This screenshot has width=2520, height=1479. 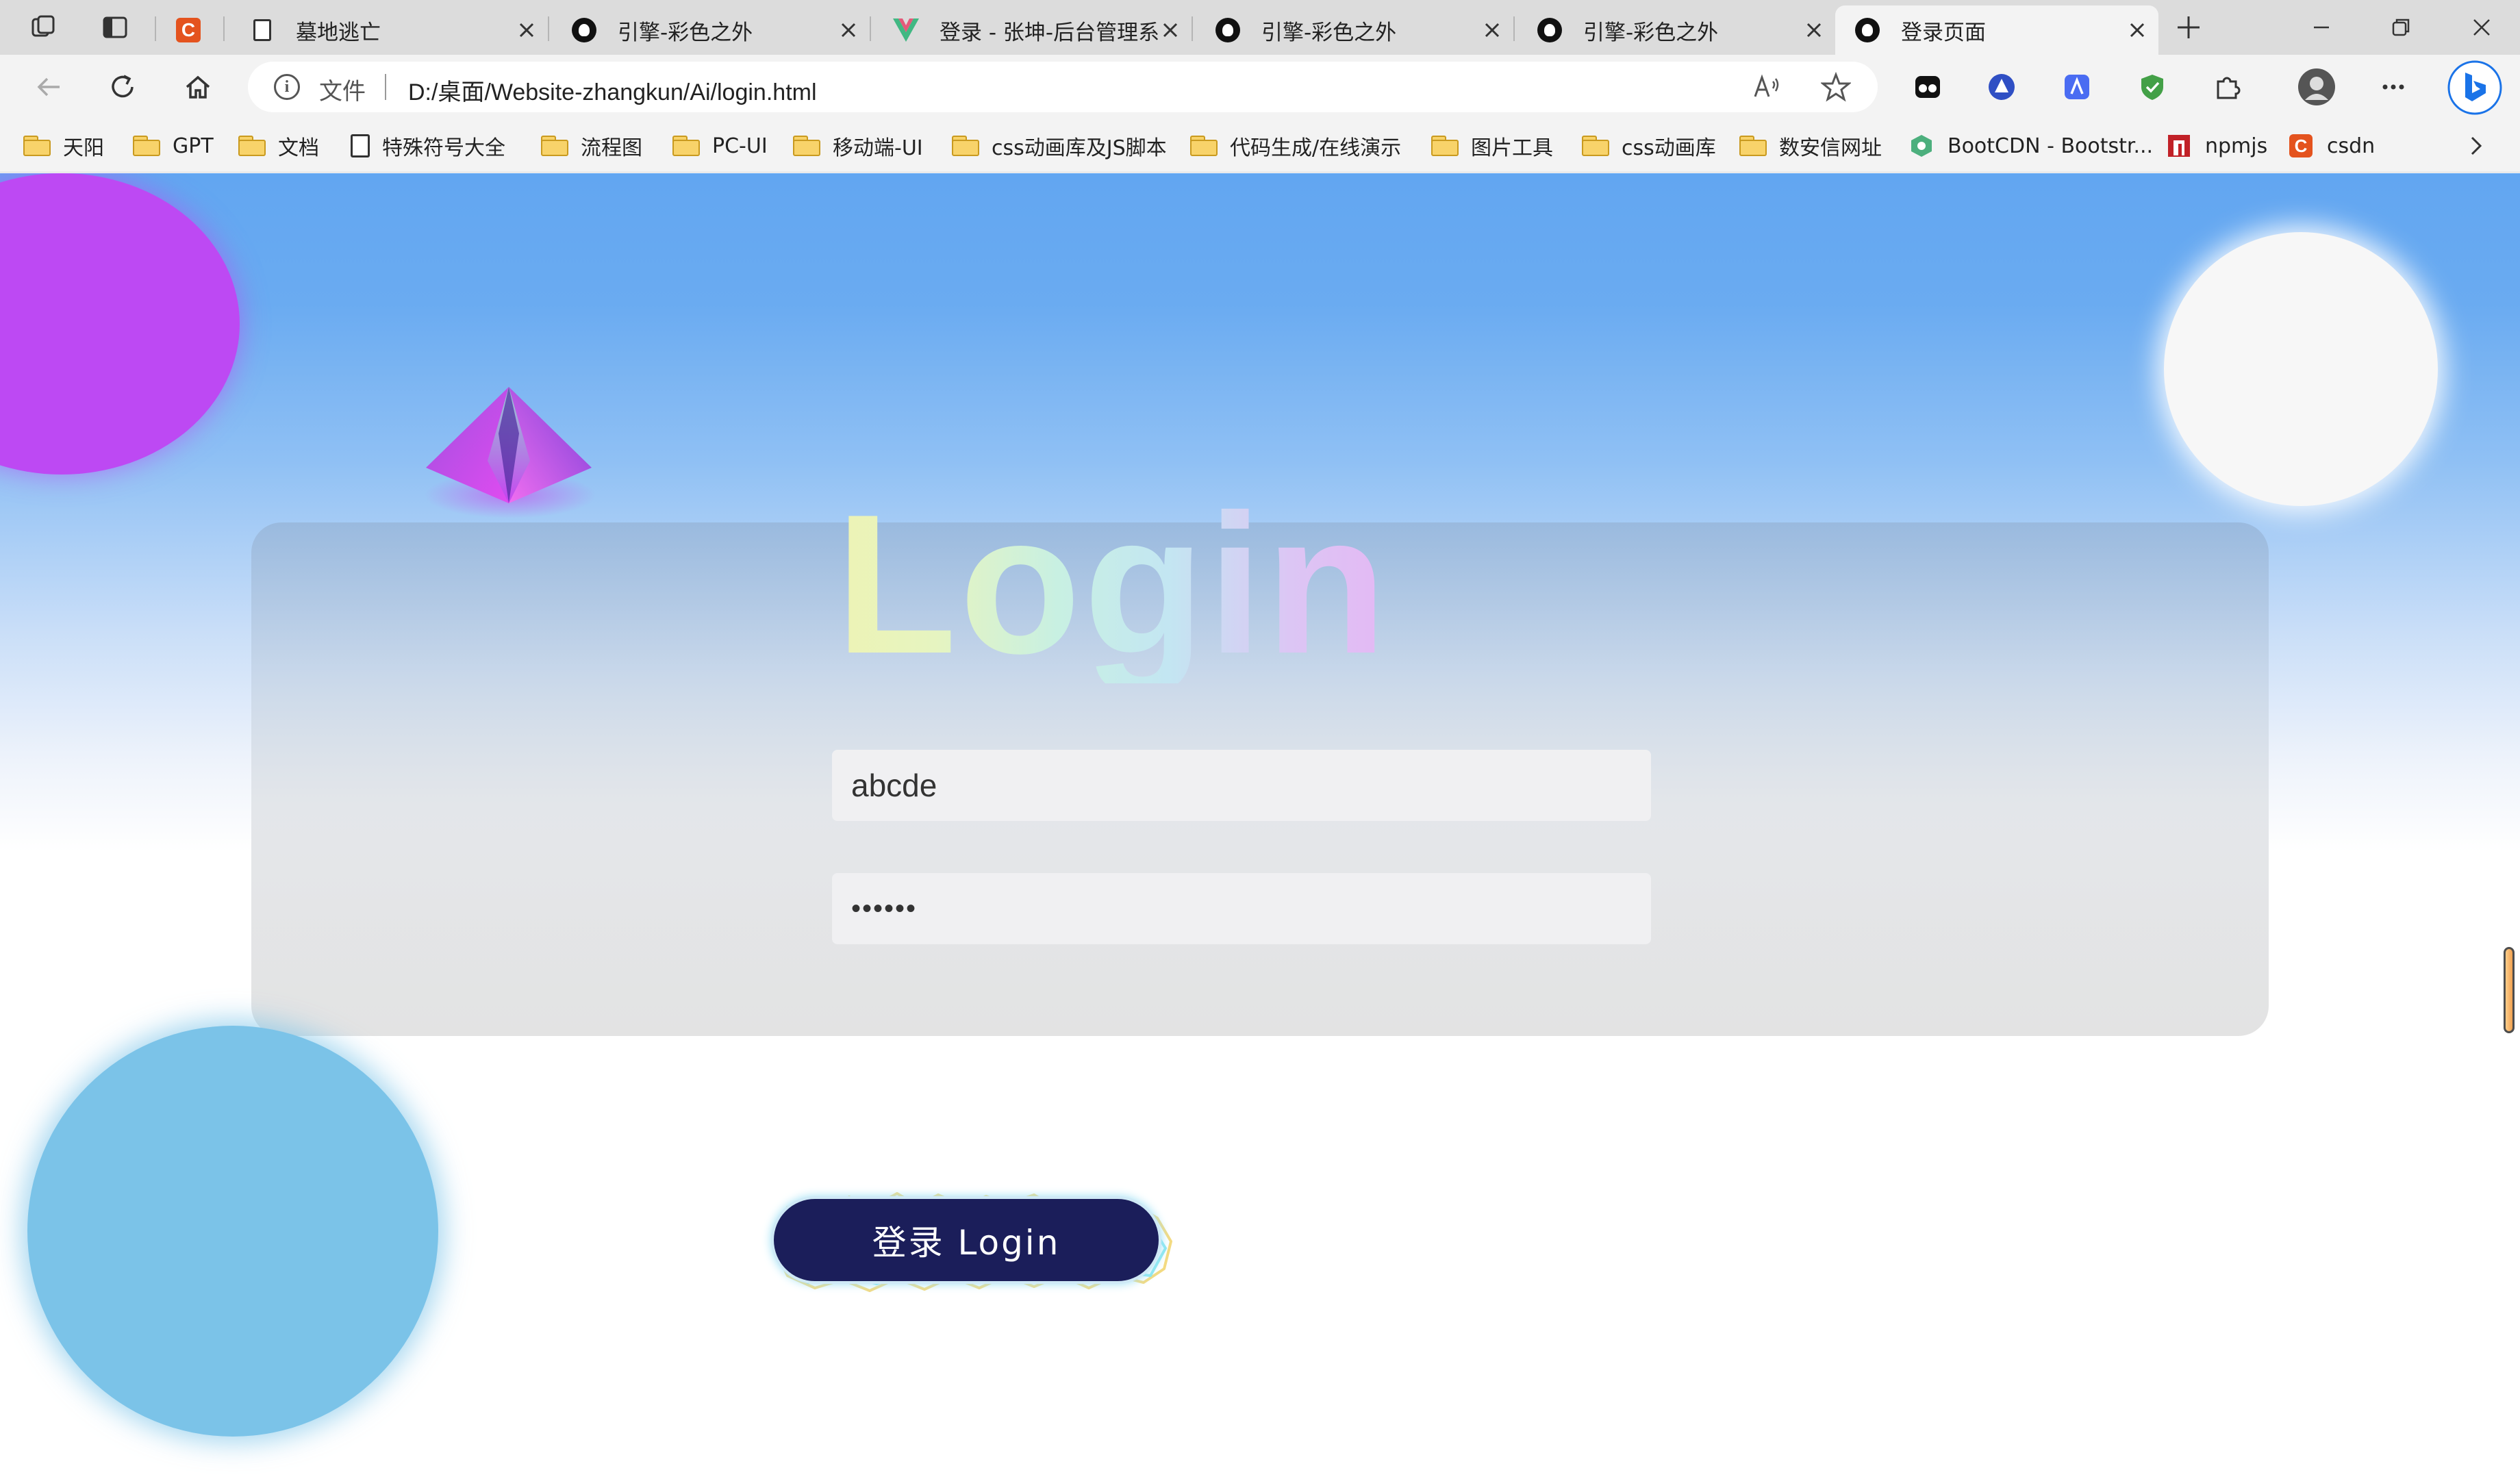 What do you see at coordinates (122, 87) in the screenshot?
I see `refresh-icon` at bounding box center [122, 87].